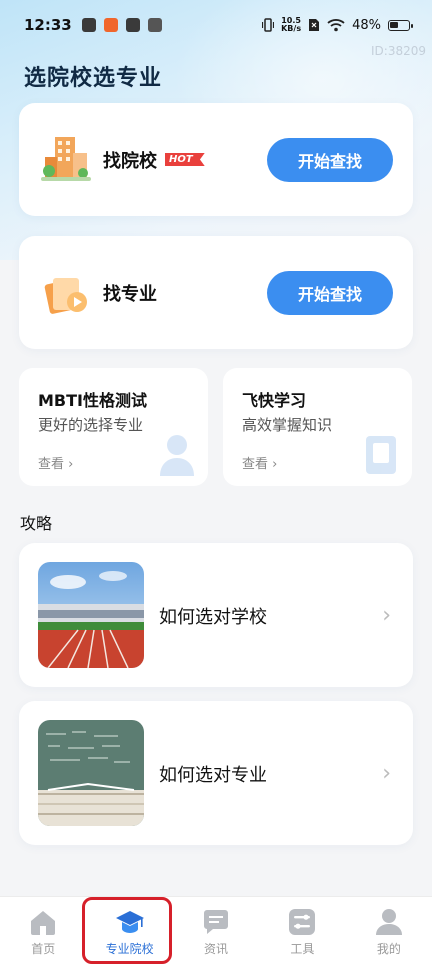  What do you see at coordinates (43, 949) in the screenshot?
I see `tab-home-label: 首页` at bounding box center [43, 949].